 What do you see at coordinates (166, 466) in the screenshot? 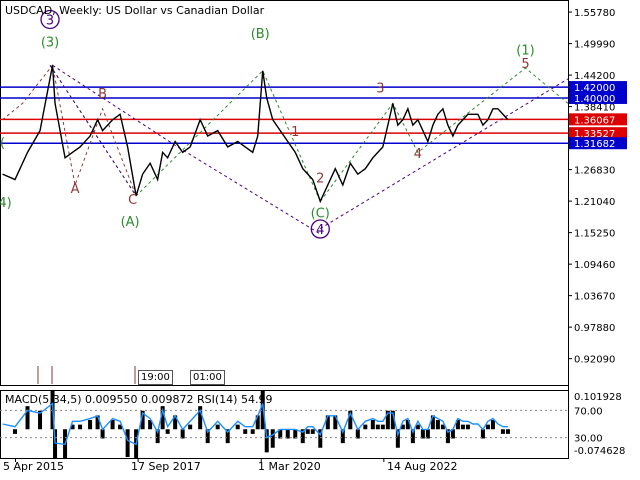
I see `x-tick-label: 17 Sep 2017` at bounding box center [166, 466].